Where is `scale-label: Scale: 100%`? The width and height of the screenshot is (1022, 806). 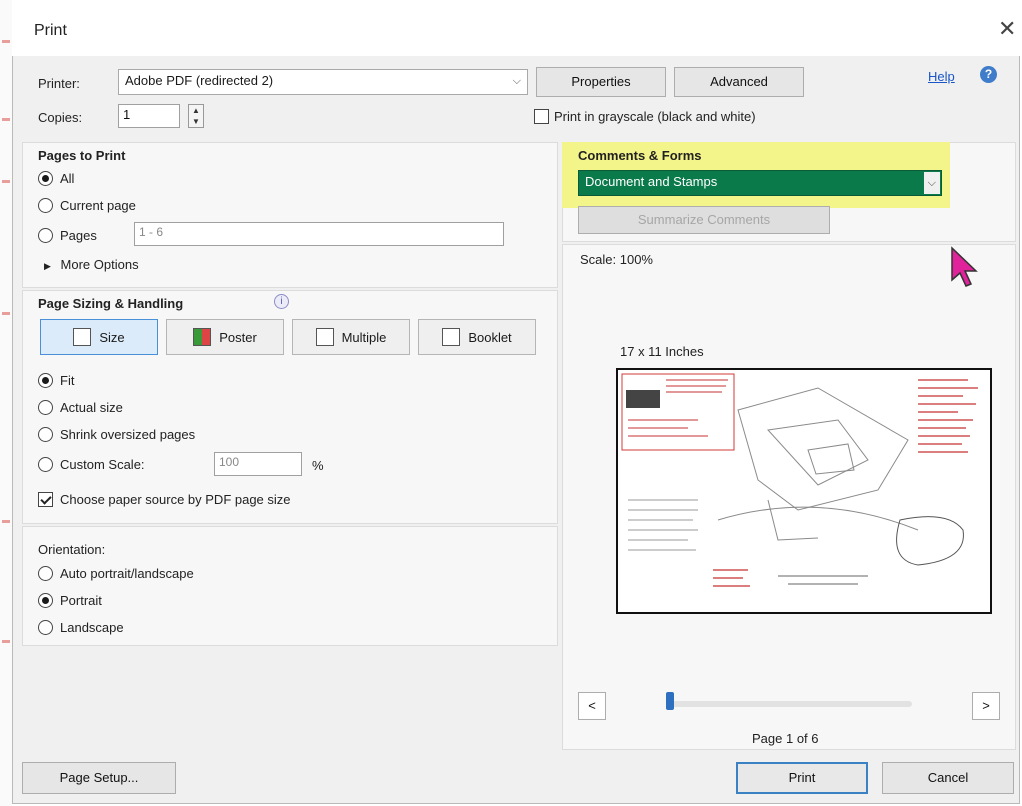 scale-label: Scale: 100% is located at coordinates (616, 259).